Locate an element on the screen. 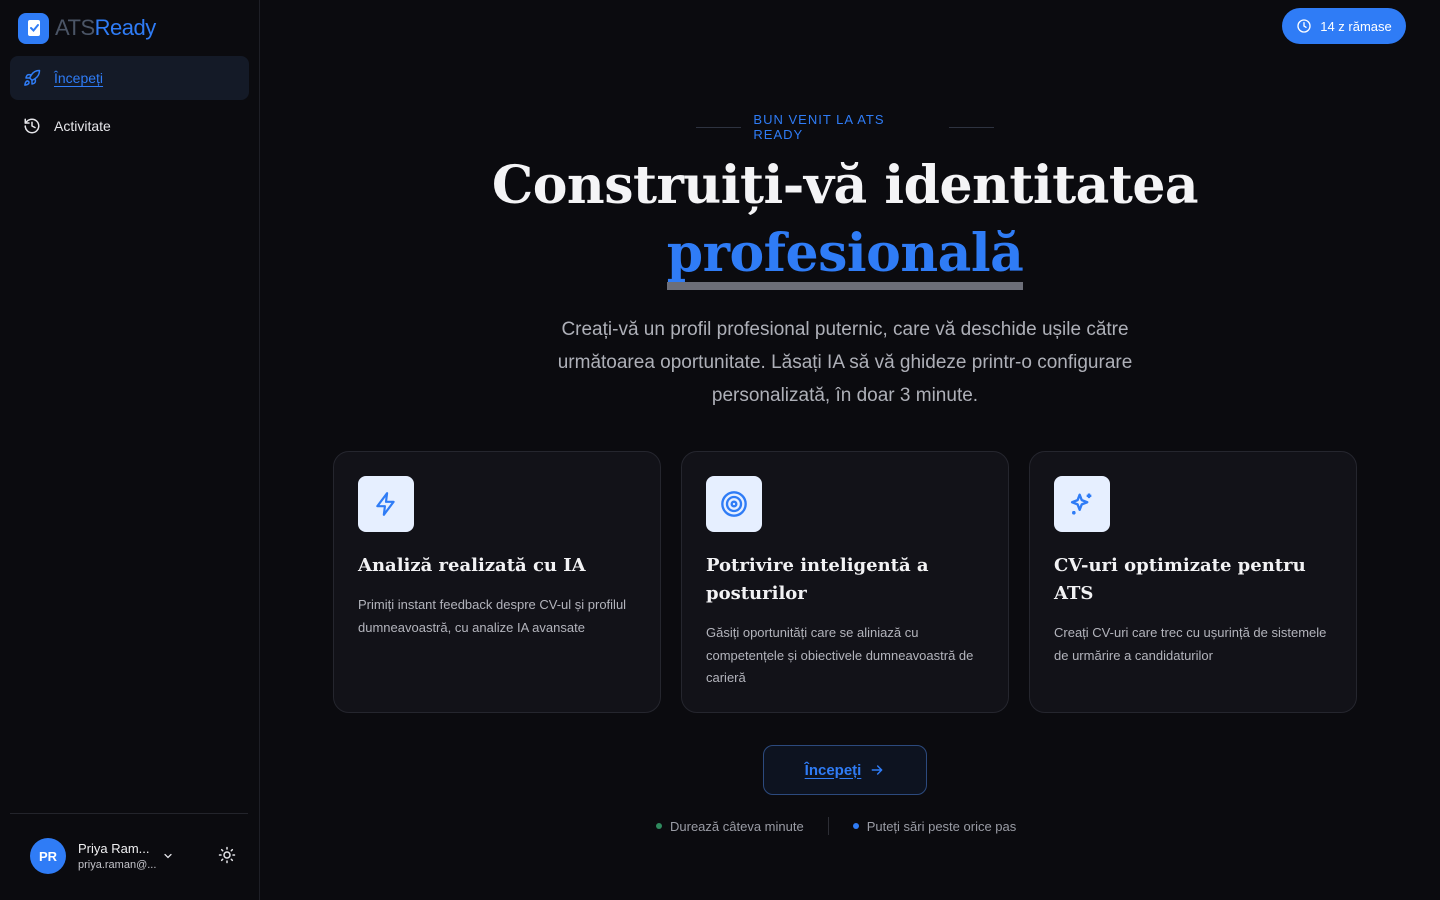 Image resolution: width=1440 pixels, height=900 pixels. history-icon is located at coordinates (32, 126).